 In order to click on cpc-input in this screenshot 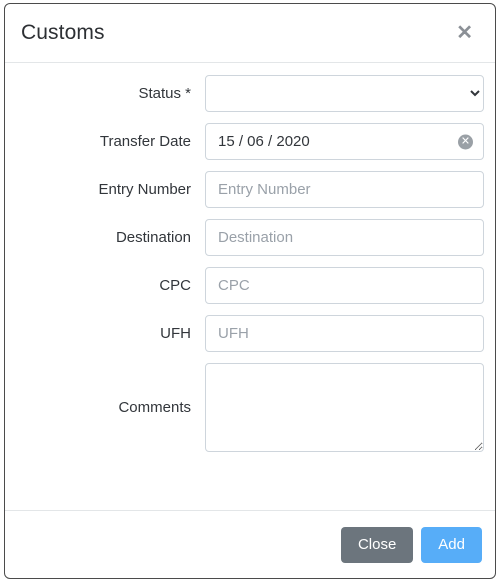, I will do `click(344, 285)`.